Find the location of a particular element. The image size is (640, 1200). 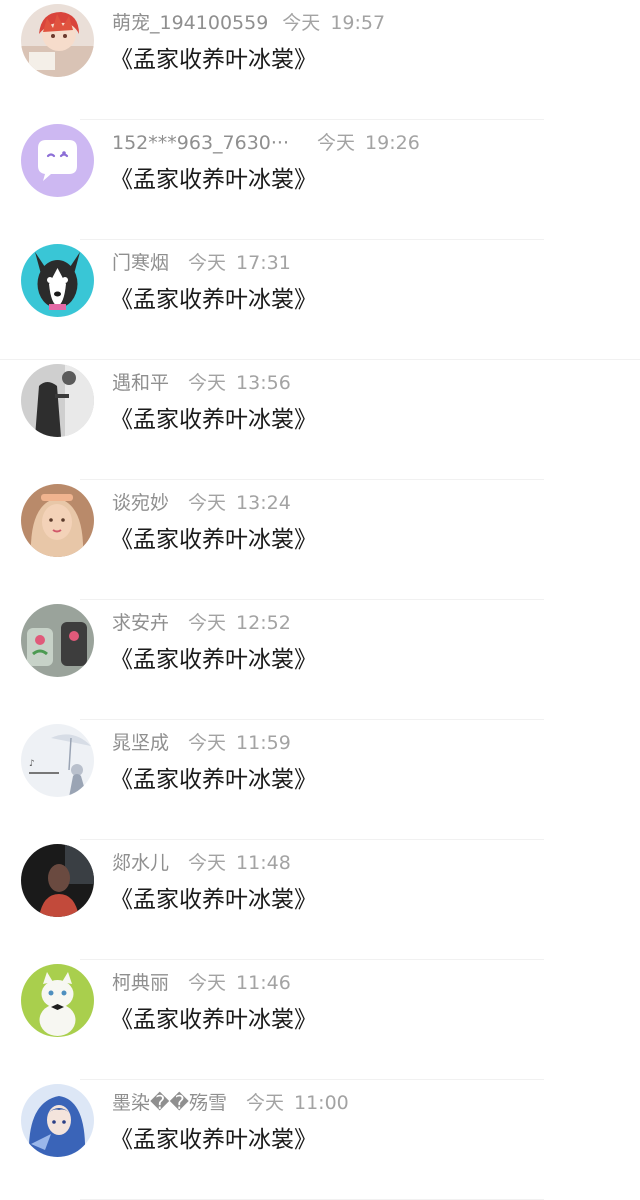

anime-boy-avatar-icon is located at coordinates (57, 40).